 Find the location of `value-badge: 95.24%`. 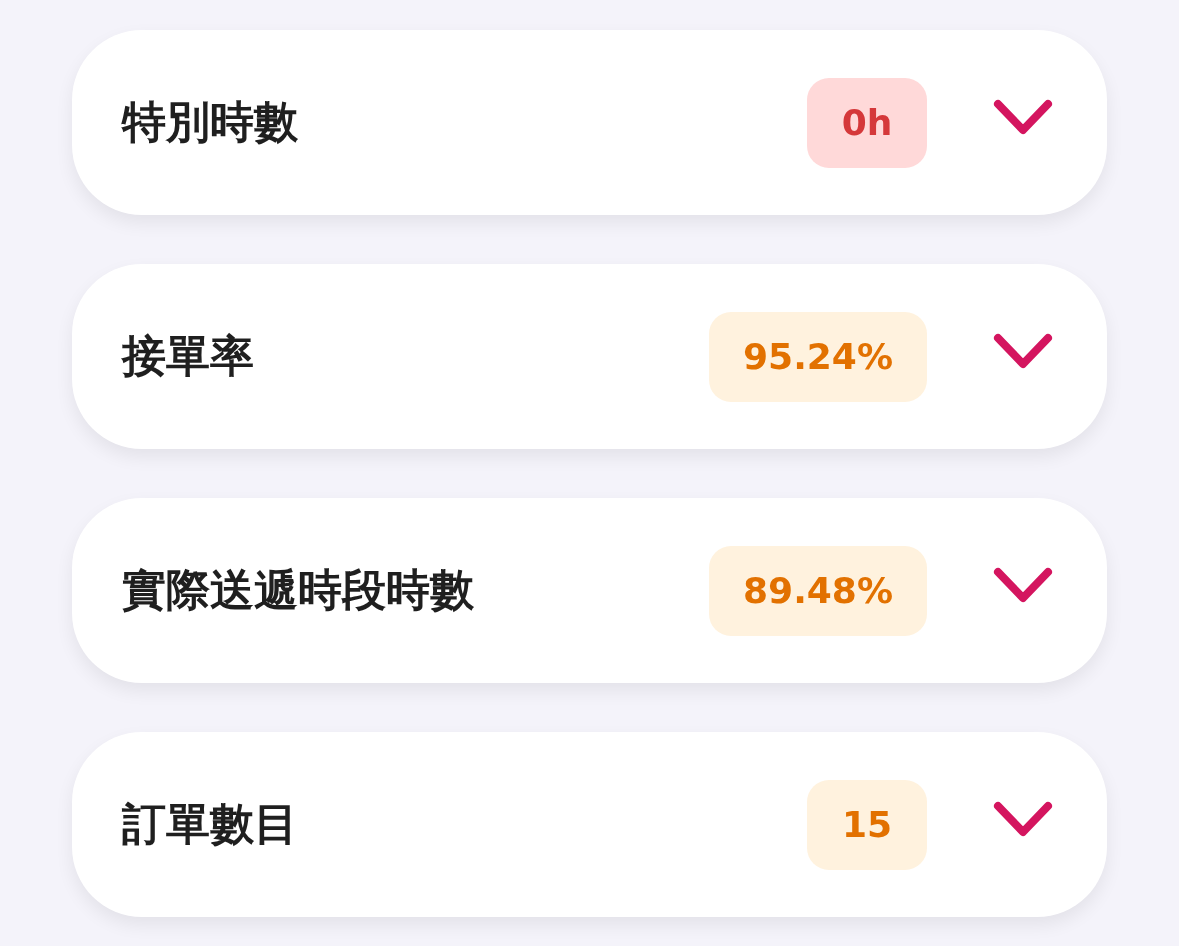

value-badge: 95.24% is located at coordinates (818, 356).